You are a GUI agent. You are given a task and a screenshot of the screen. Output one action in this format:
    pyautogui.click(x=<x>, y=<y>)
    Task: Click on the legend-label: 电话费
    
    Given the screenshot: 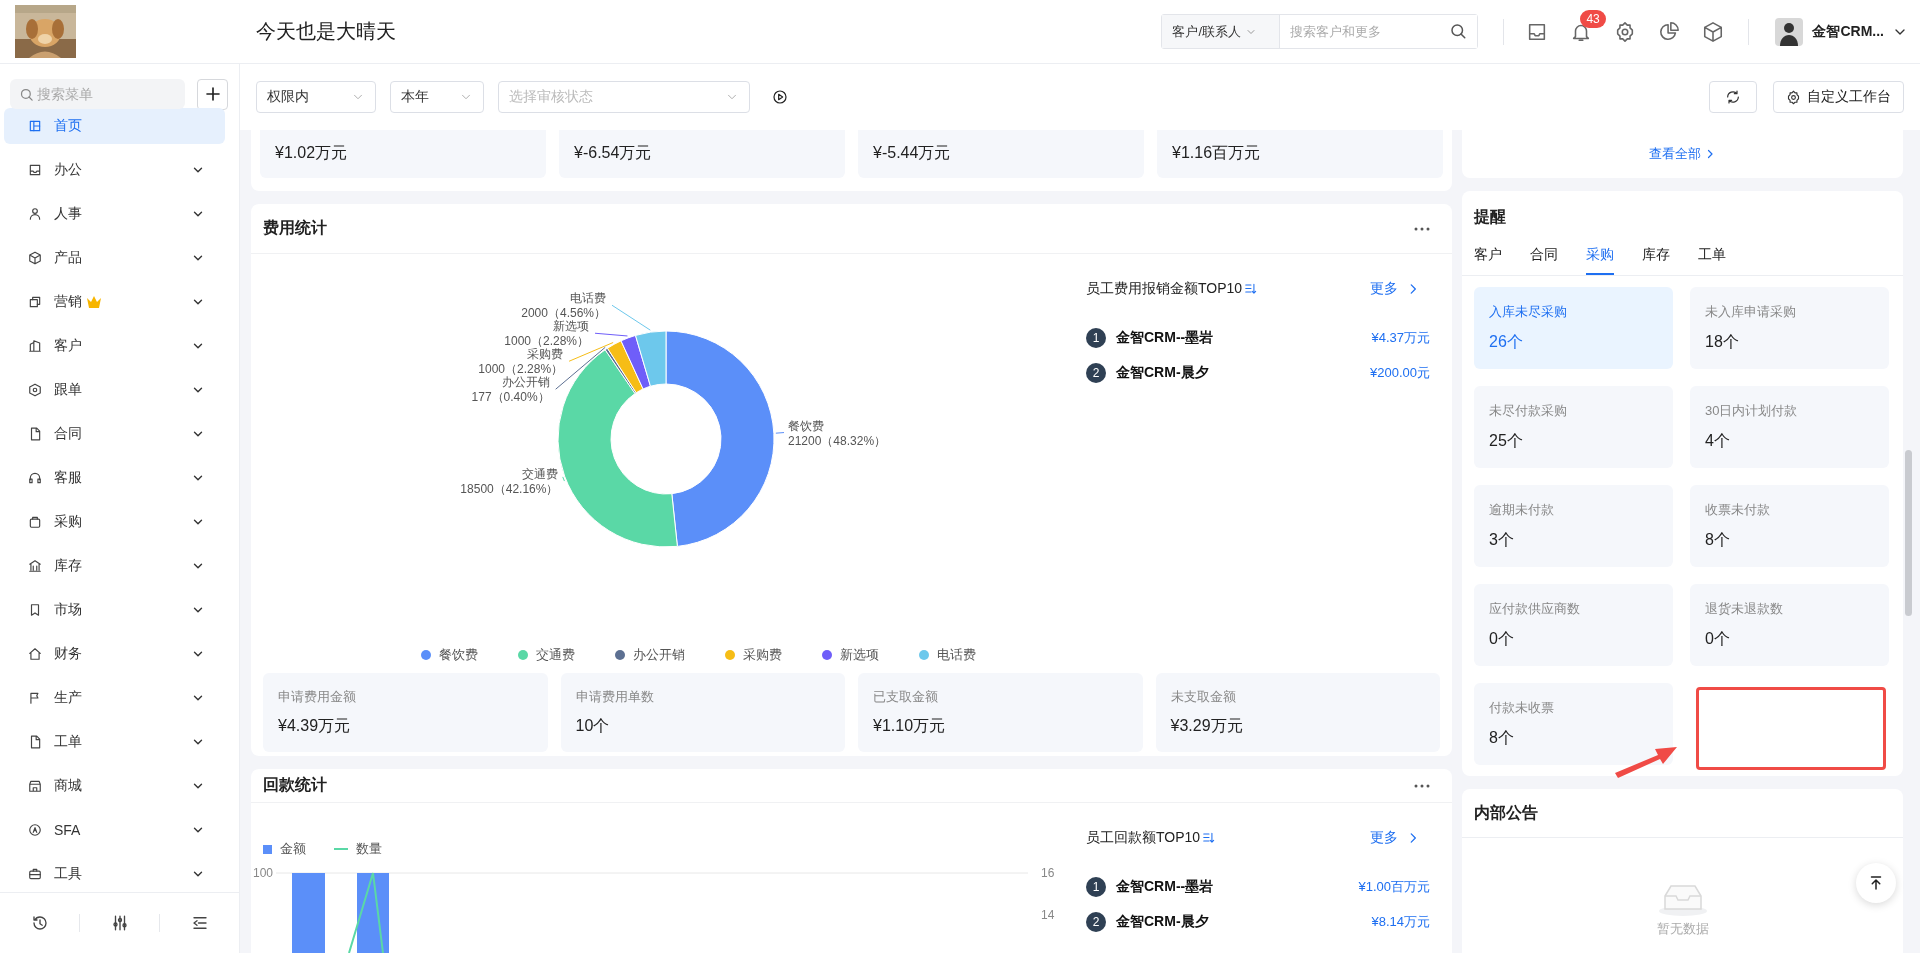 What is the action you would take?
    pyautogui.click(x=956, y=655)
    